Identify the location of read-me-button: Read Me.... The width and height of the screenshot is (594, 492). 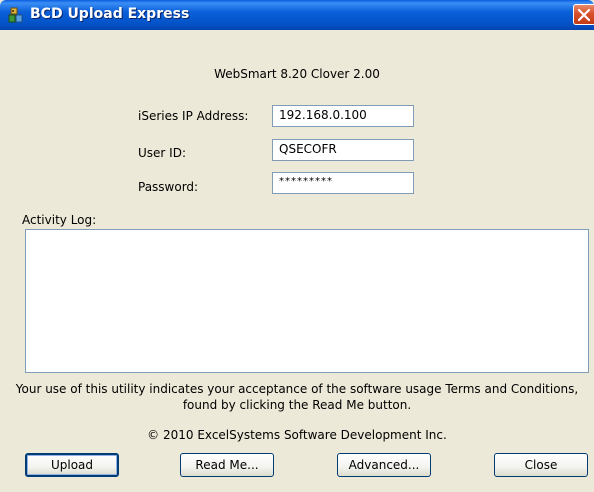
(227, 465).